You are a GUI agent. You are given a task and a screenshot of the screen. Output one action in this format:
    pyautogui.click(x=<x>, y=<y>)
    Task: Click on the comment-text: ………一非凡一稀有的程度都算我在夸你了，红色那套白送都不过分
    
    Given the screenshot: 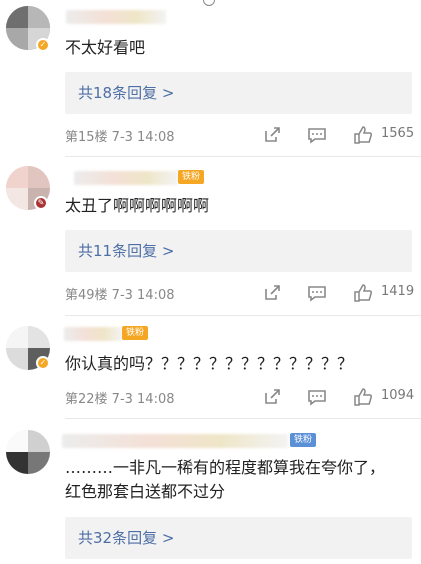 What is the action you would take?
    pyautogui.click(x=225, y=479)
    